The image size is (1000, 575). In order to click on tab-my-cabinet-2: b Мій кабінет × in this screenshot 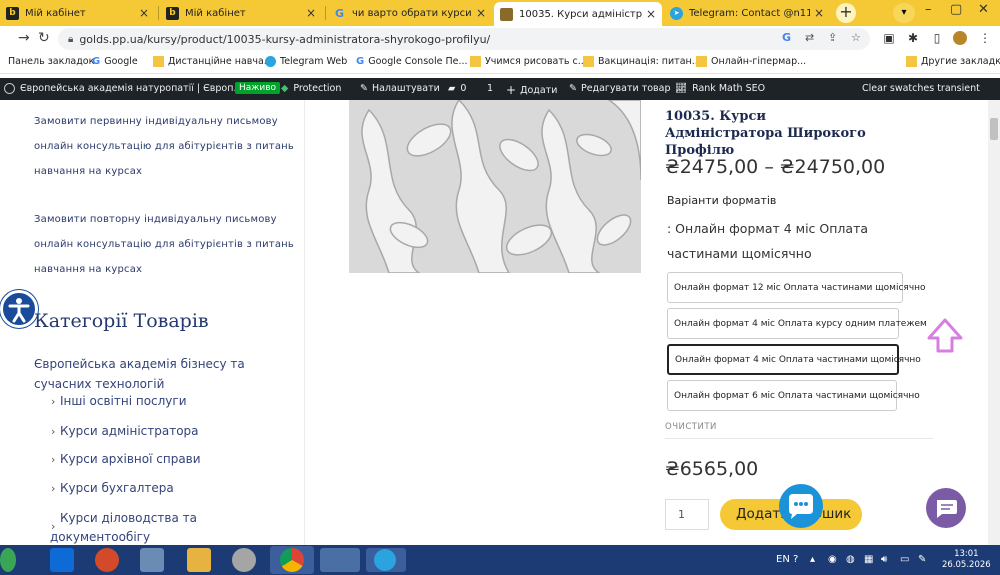, I will do `click(241, 13)`.